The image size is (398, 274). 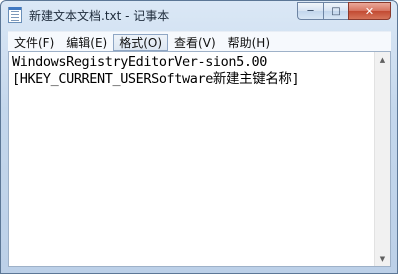 I want to click on minimize-button: ─, so click(x=310, y=11).